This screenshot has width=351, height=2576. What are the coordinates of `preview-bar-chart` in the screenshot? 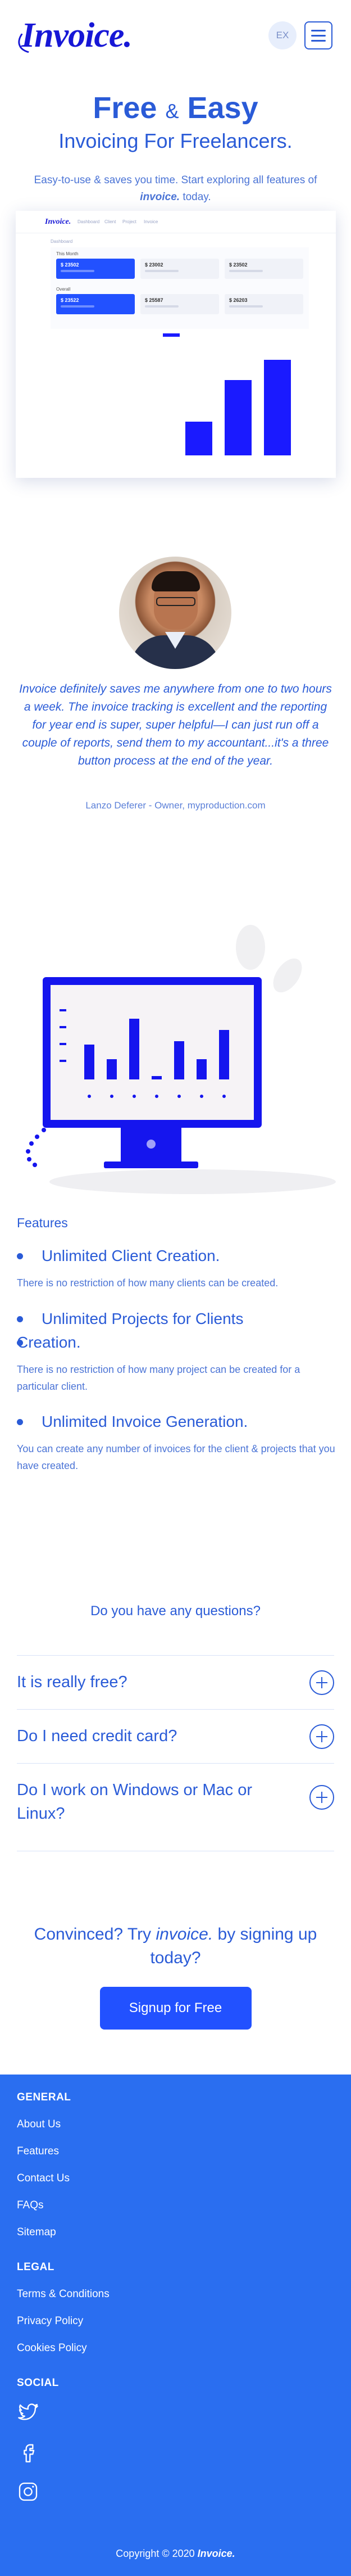 It's located at (180, 398).